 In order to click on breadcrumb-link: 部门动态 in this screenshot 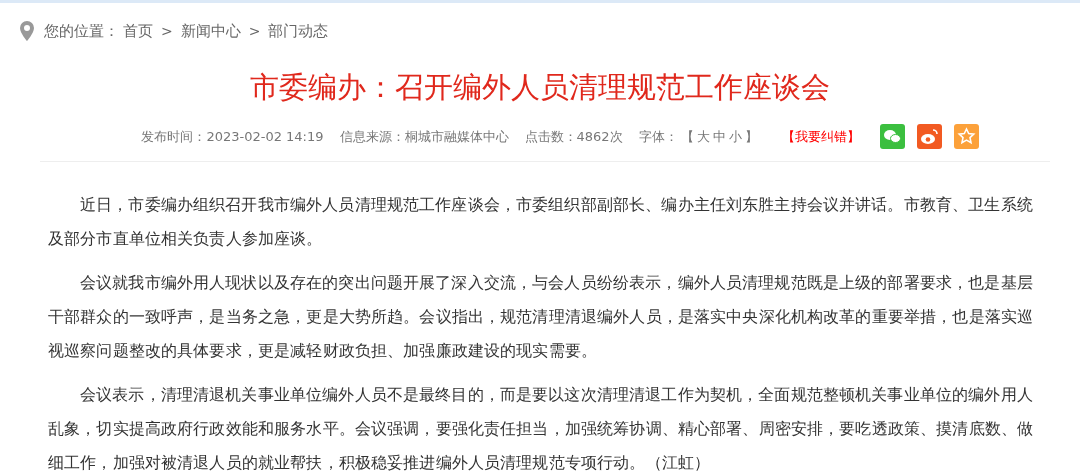, I will do `click(298, 31)`.